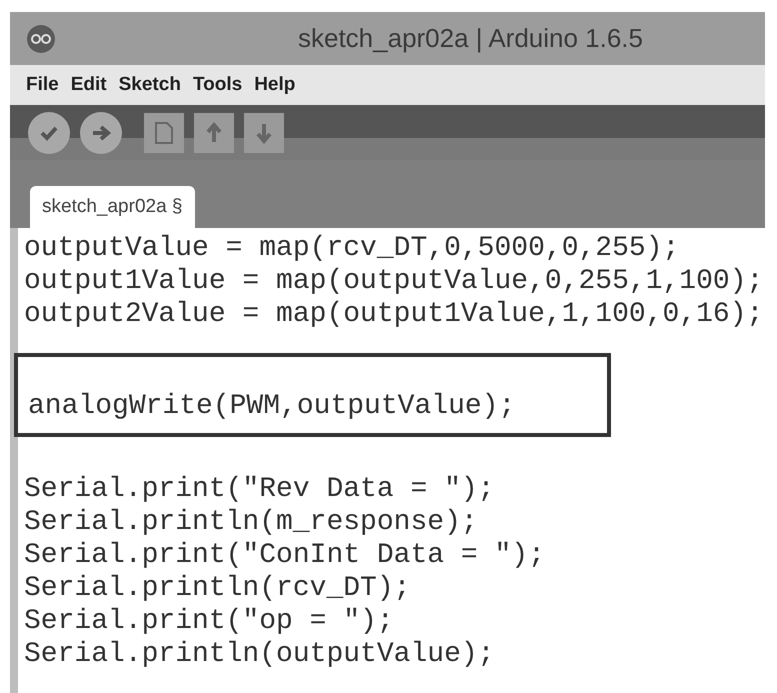  What do you see at coordinates (218, 588) in the screenshot?
I see `code-line: Serial.println(rcv_DT);` at bounding box center [218, 588].